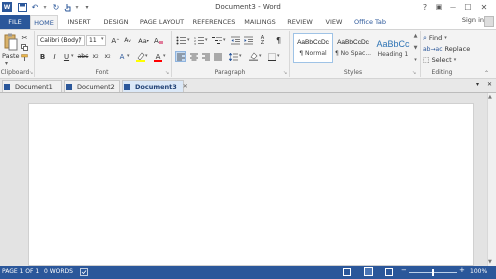  I want to click on print-layout-icon, so click(368, 271).